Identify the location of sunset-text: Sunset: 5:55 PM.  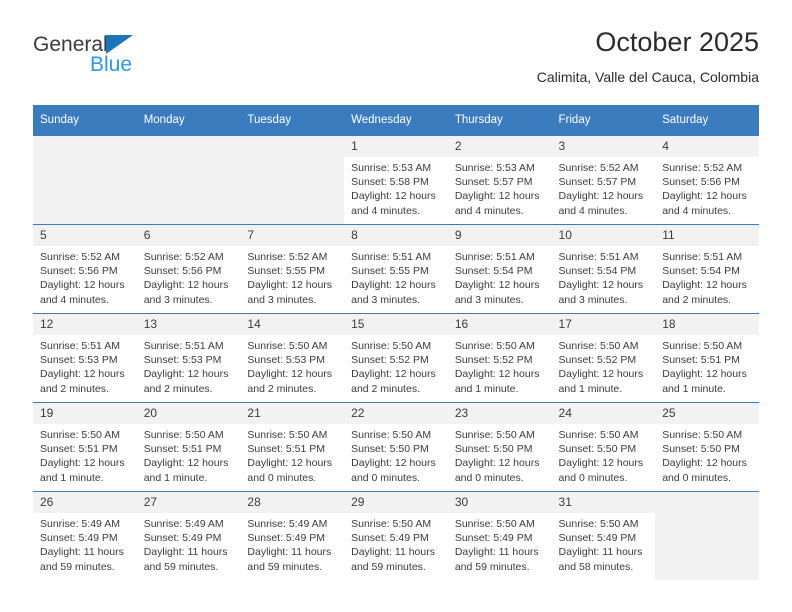
(286, 271).